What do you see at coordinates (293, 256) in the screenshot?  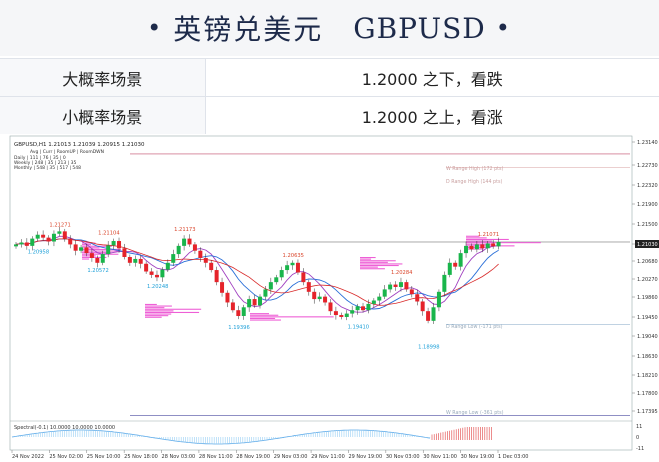 I see `price-annotation: 1.20635` at bounding box center [293, 256].